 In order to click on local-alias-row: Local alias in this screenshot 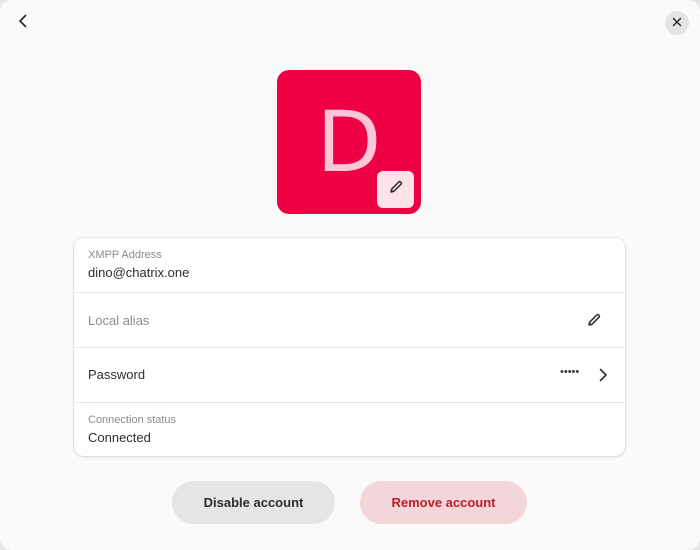, I will do `click(349, 320)`.